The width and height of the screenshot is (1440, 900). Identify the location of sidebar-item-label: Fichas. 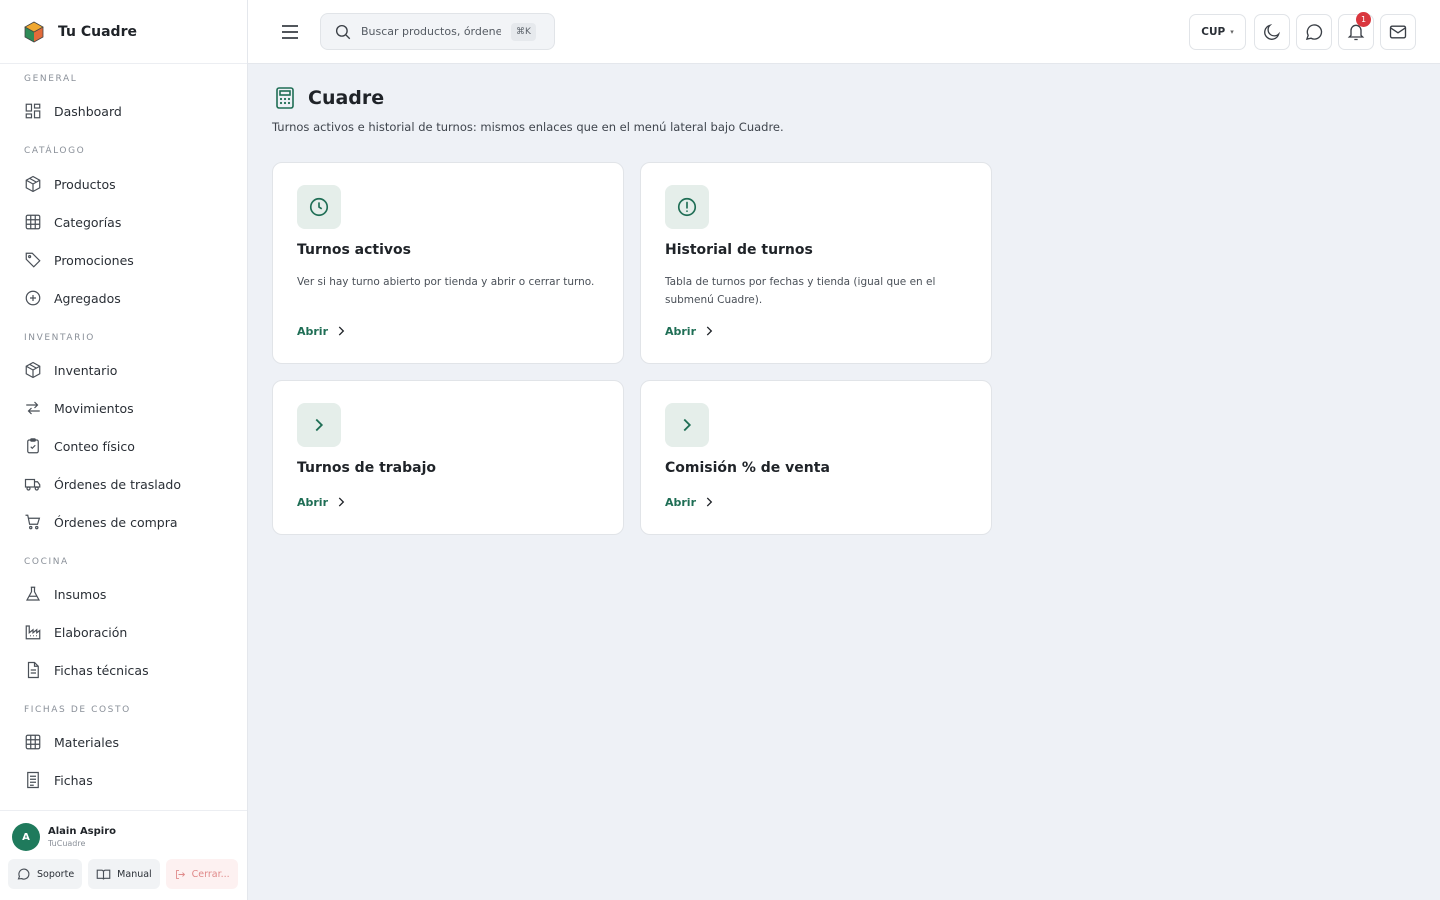
(73, 780).